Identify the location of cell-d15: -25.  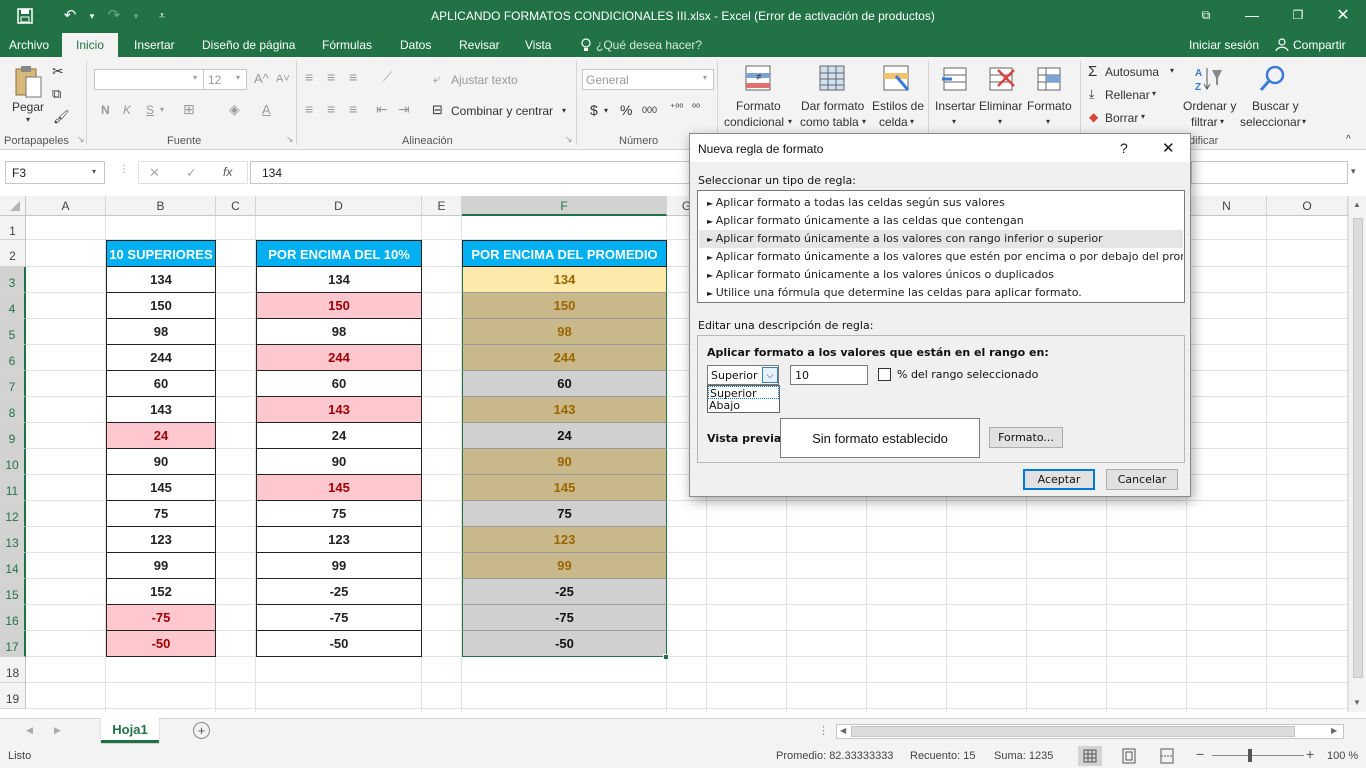
(339, 592).